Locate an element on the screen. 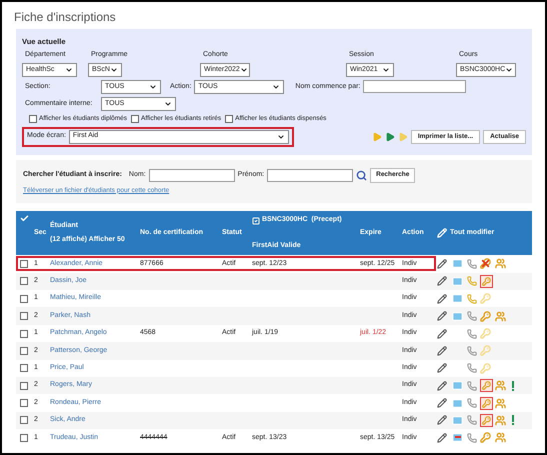 The height and width of the screenshot is (455, 547). check-icon is located at coordinates (24, 219).